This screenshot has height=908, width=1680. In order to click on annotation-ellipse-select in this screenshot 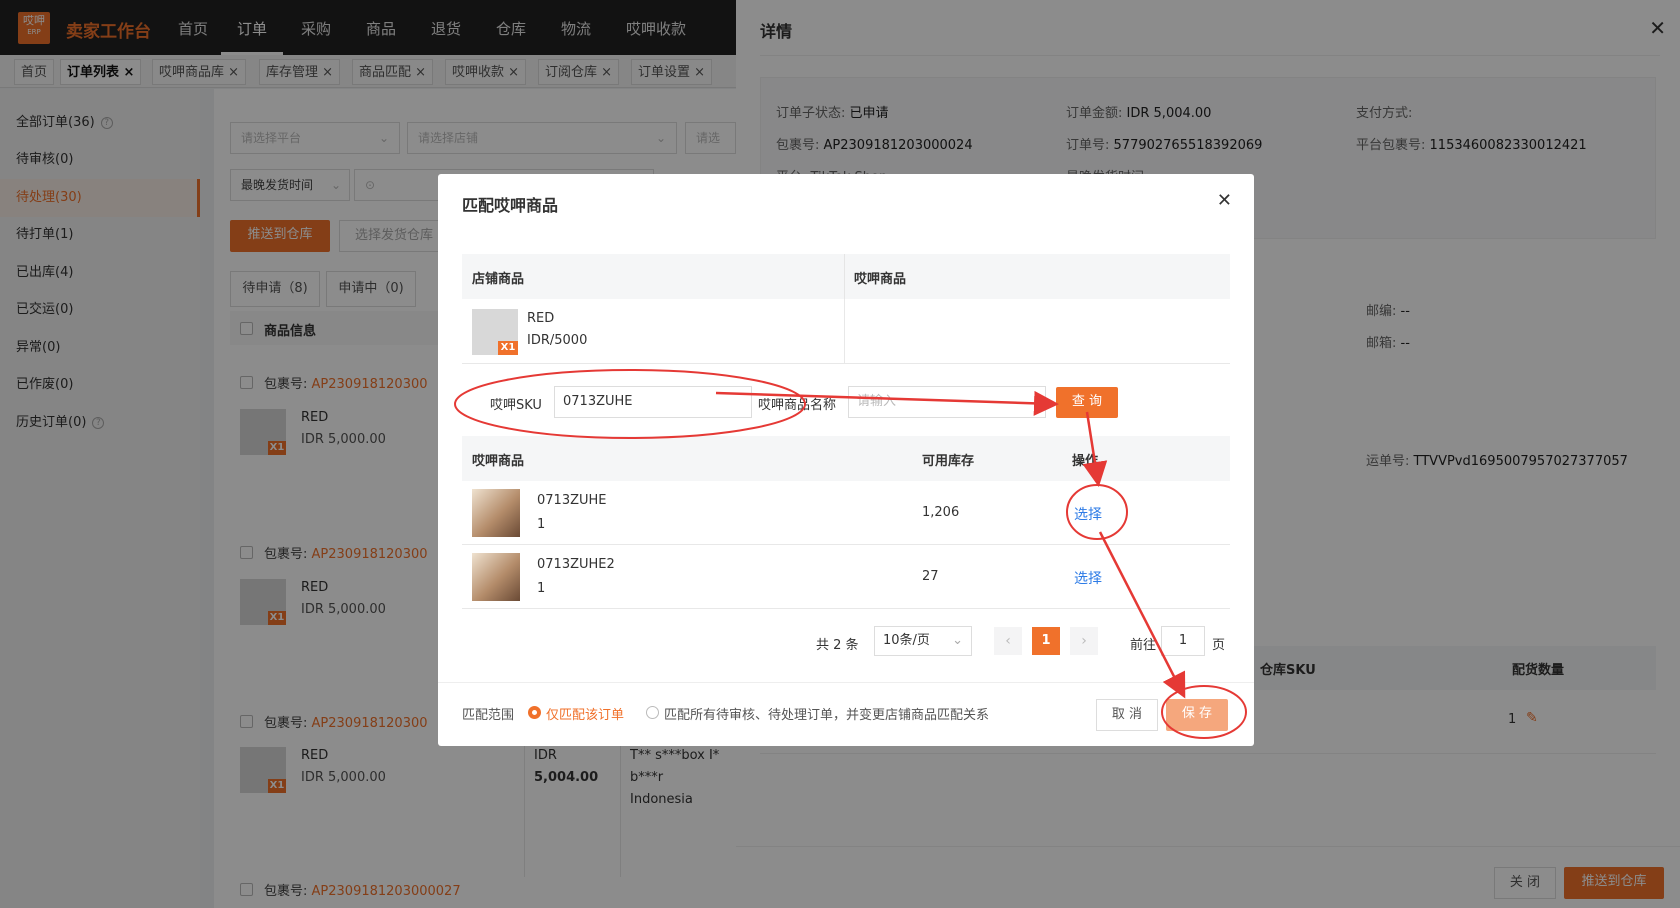, I will do `click(1097, 512)`.